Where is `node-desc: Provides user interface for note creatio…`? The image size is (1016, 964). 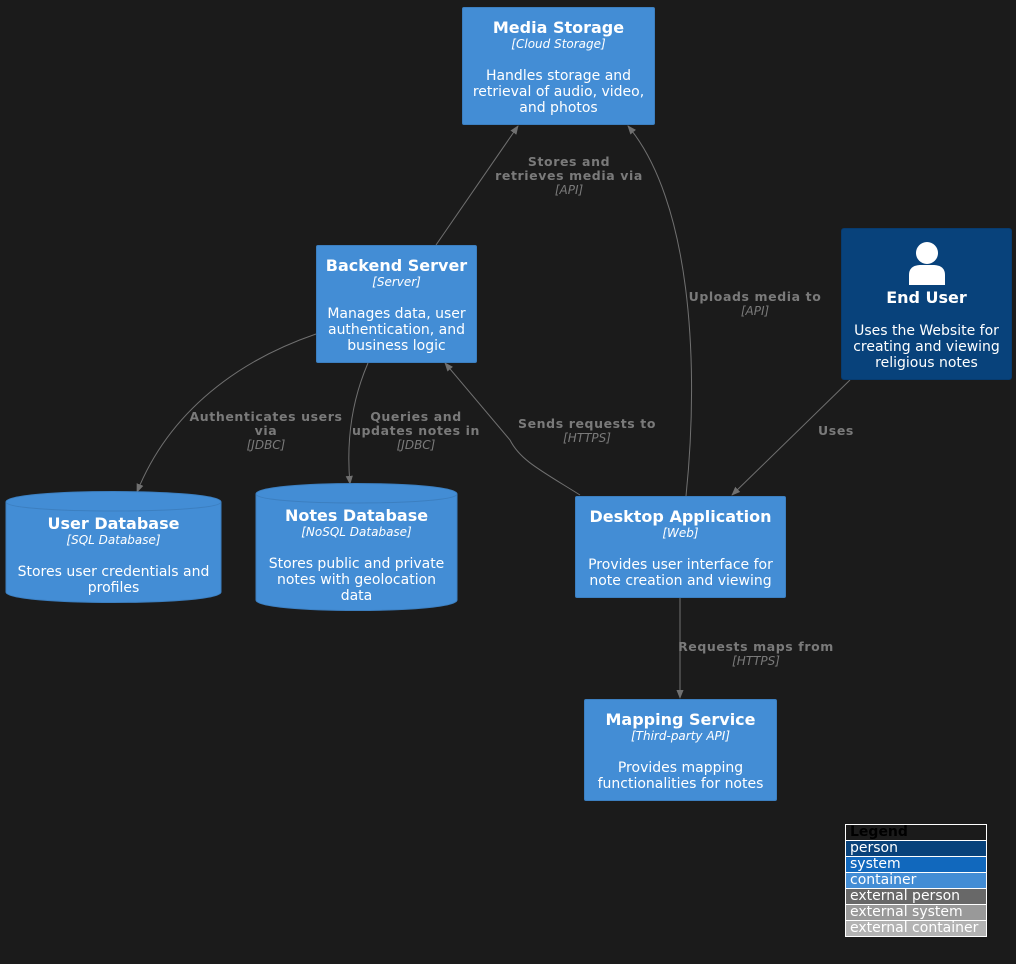 node-desc: Provides user interface for note creatio… is located at coordinates (680, 573).